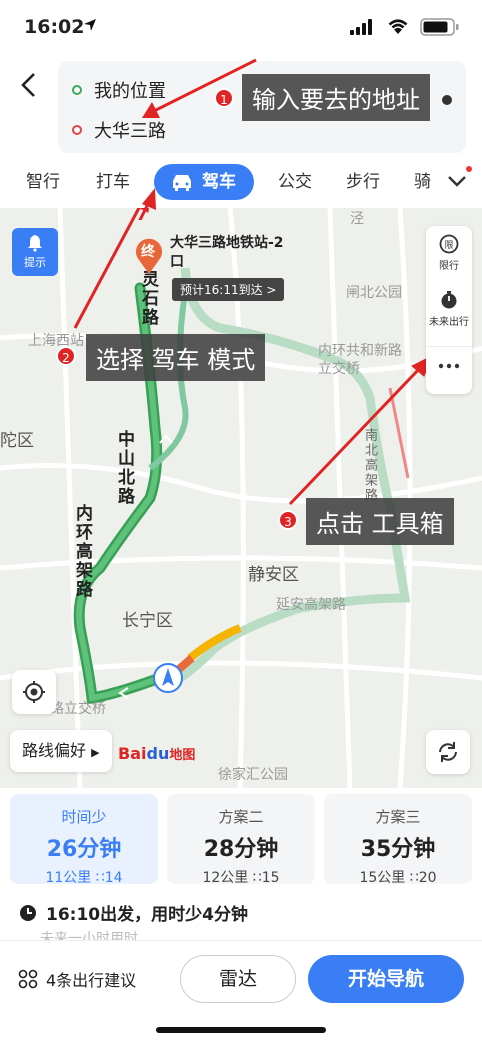 Image resolution: width=482 pixels, height=1046 pixels. I want to click on plan-label: 方案二, so click(241, 817).